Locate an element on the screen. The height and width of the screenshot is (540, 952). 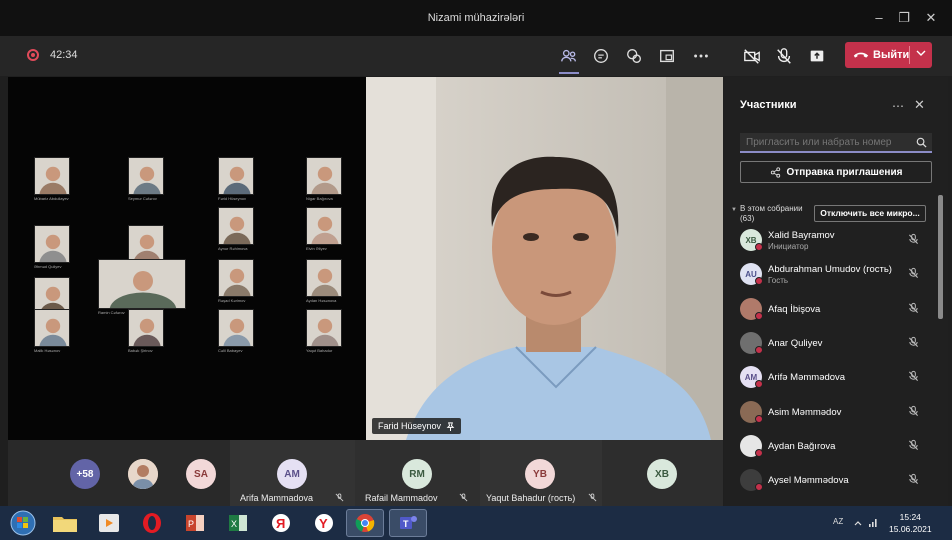
avatar-sa: SA is located at coordinates (201, 474).